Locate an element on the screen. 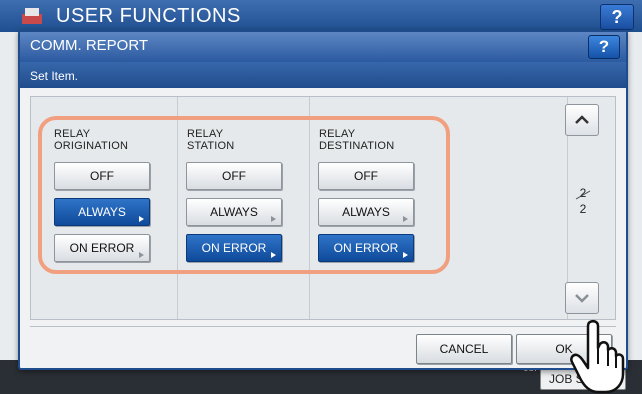  scroll-up-button is located at coordinates (582, 120).